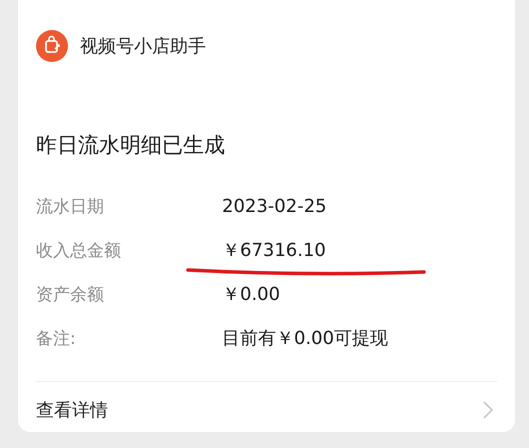 The height and width of the screenshot is (448, 529). Describe the element at coordinates (70, 207) in the screenshot. I see `field-label: 流水日期` at that location.